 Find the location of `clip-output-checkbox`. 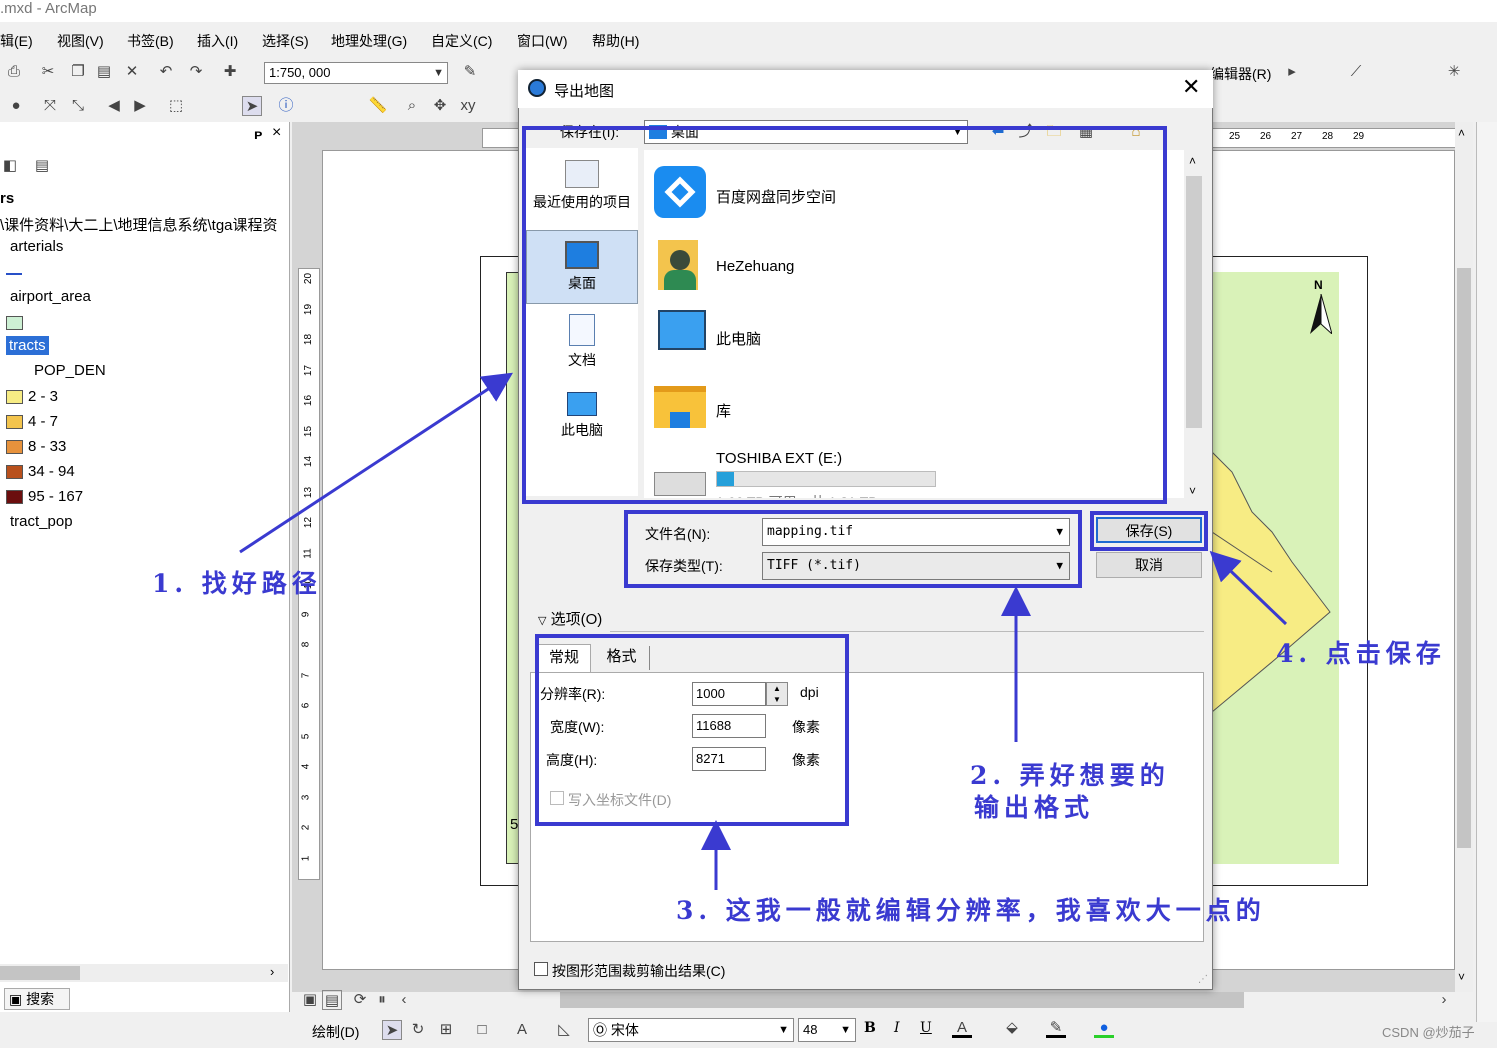

clip-output-checkbox is located at coordinates (541, 969).